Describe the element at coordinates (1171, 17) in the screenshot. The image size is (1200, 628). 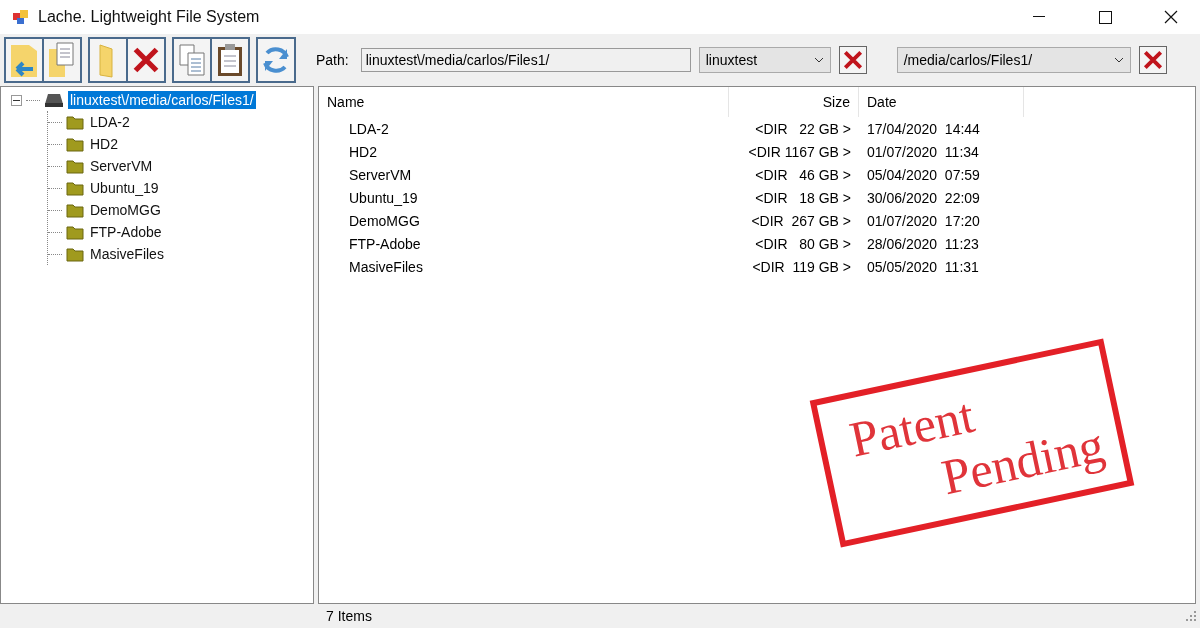
I see `close-icon` at that location.